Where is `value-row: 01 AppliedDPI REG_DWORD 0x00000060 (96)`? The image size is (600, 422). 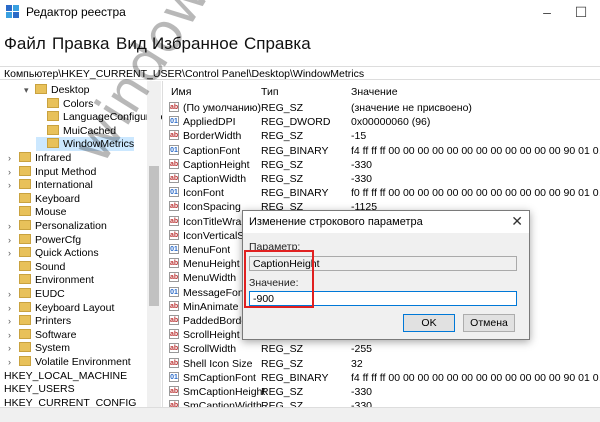 value-row: 01 AppliedDPI REG_DWORD 0x00000060 (96) is located at coordinates (381, 122).